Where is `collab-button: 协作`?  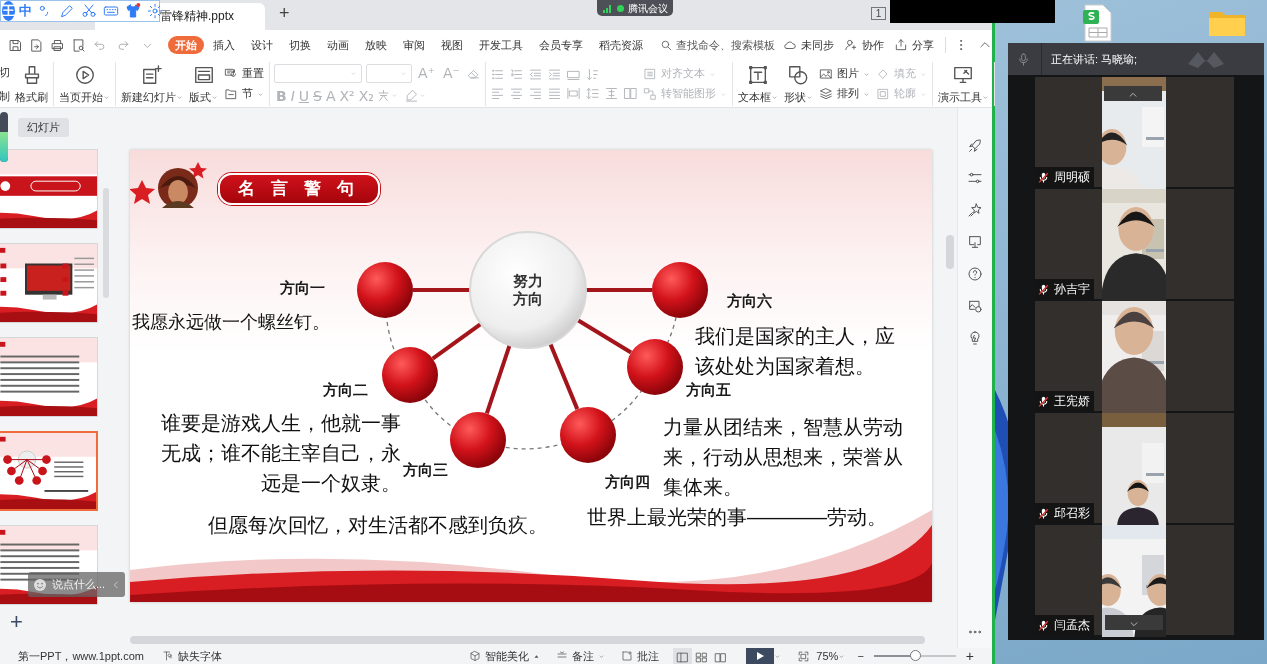
collab-button: 协作 is located at coordinates (864, 45).